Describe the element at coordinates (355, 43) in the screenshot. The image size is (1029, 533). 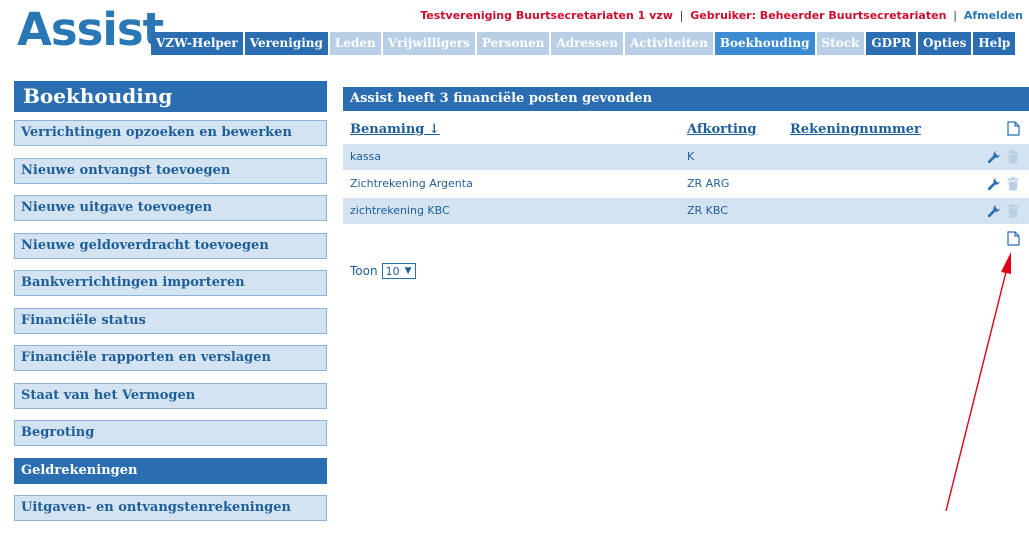
I see `nav-leden: Leden` at that location.